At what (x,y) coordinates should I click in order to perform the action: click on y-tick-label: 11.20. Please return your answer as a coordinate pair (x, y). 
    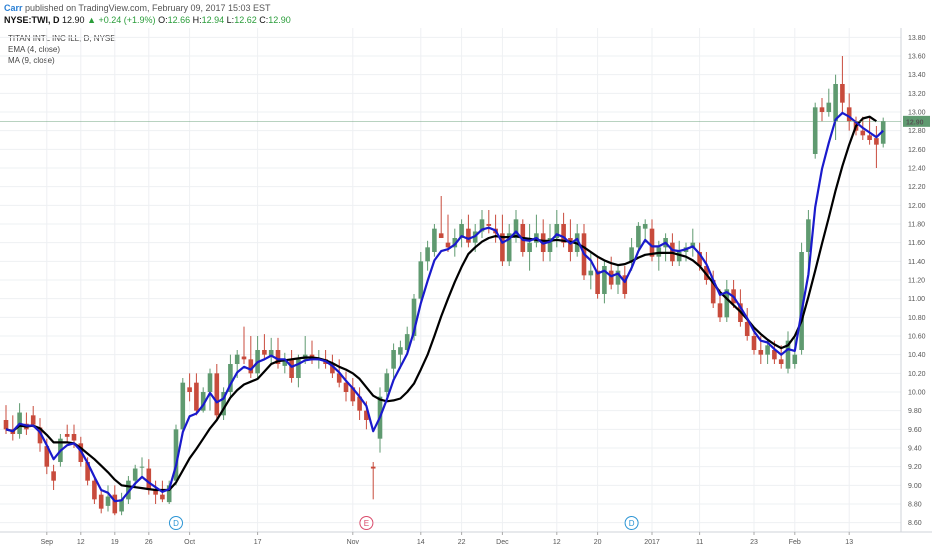
    Looking at the image, I should click on (916, 281).